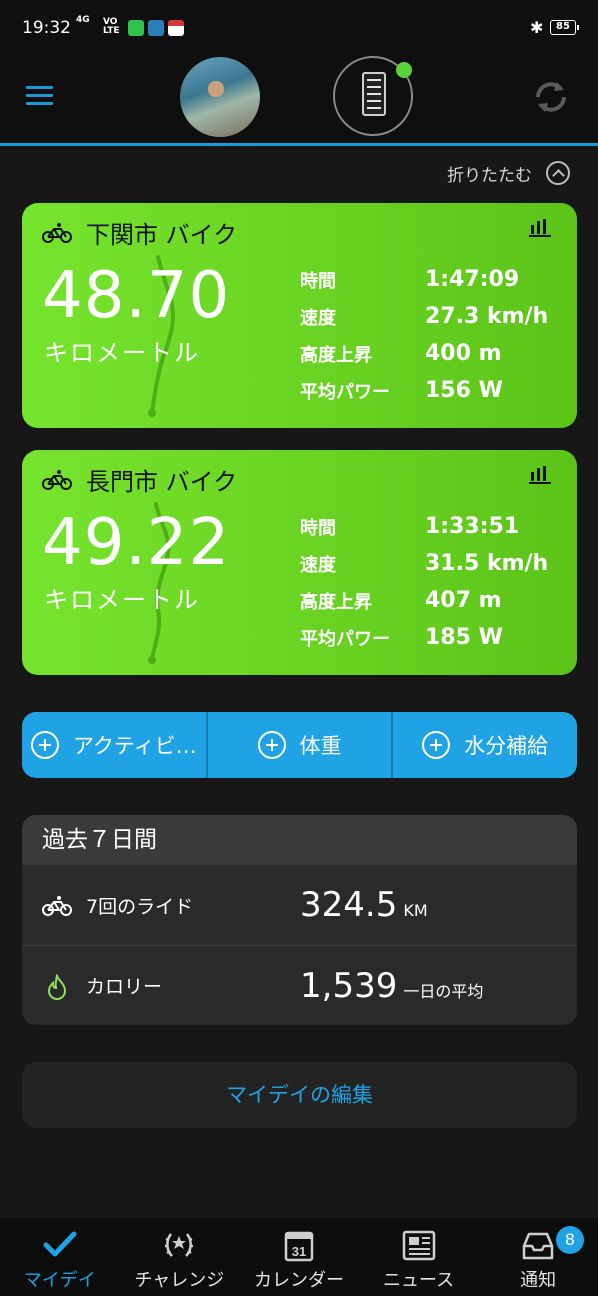  I want to click on nav-my-day: マイデイ, so click(60, 1257).